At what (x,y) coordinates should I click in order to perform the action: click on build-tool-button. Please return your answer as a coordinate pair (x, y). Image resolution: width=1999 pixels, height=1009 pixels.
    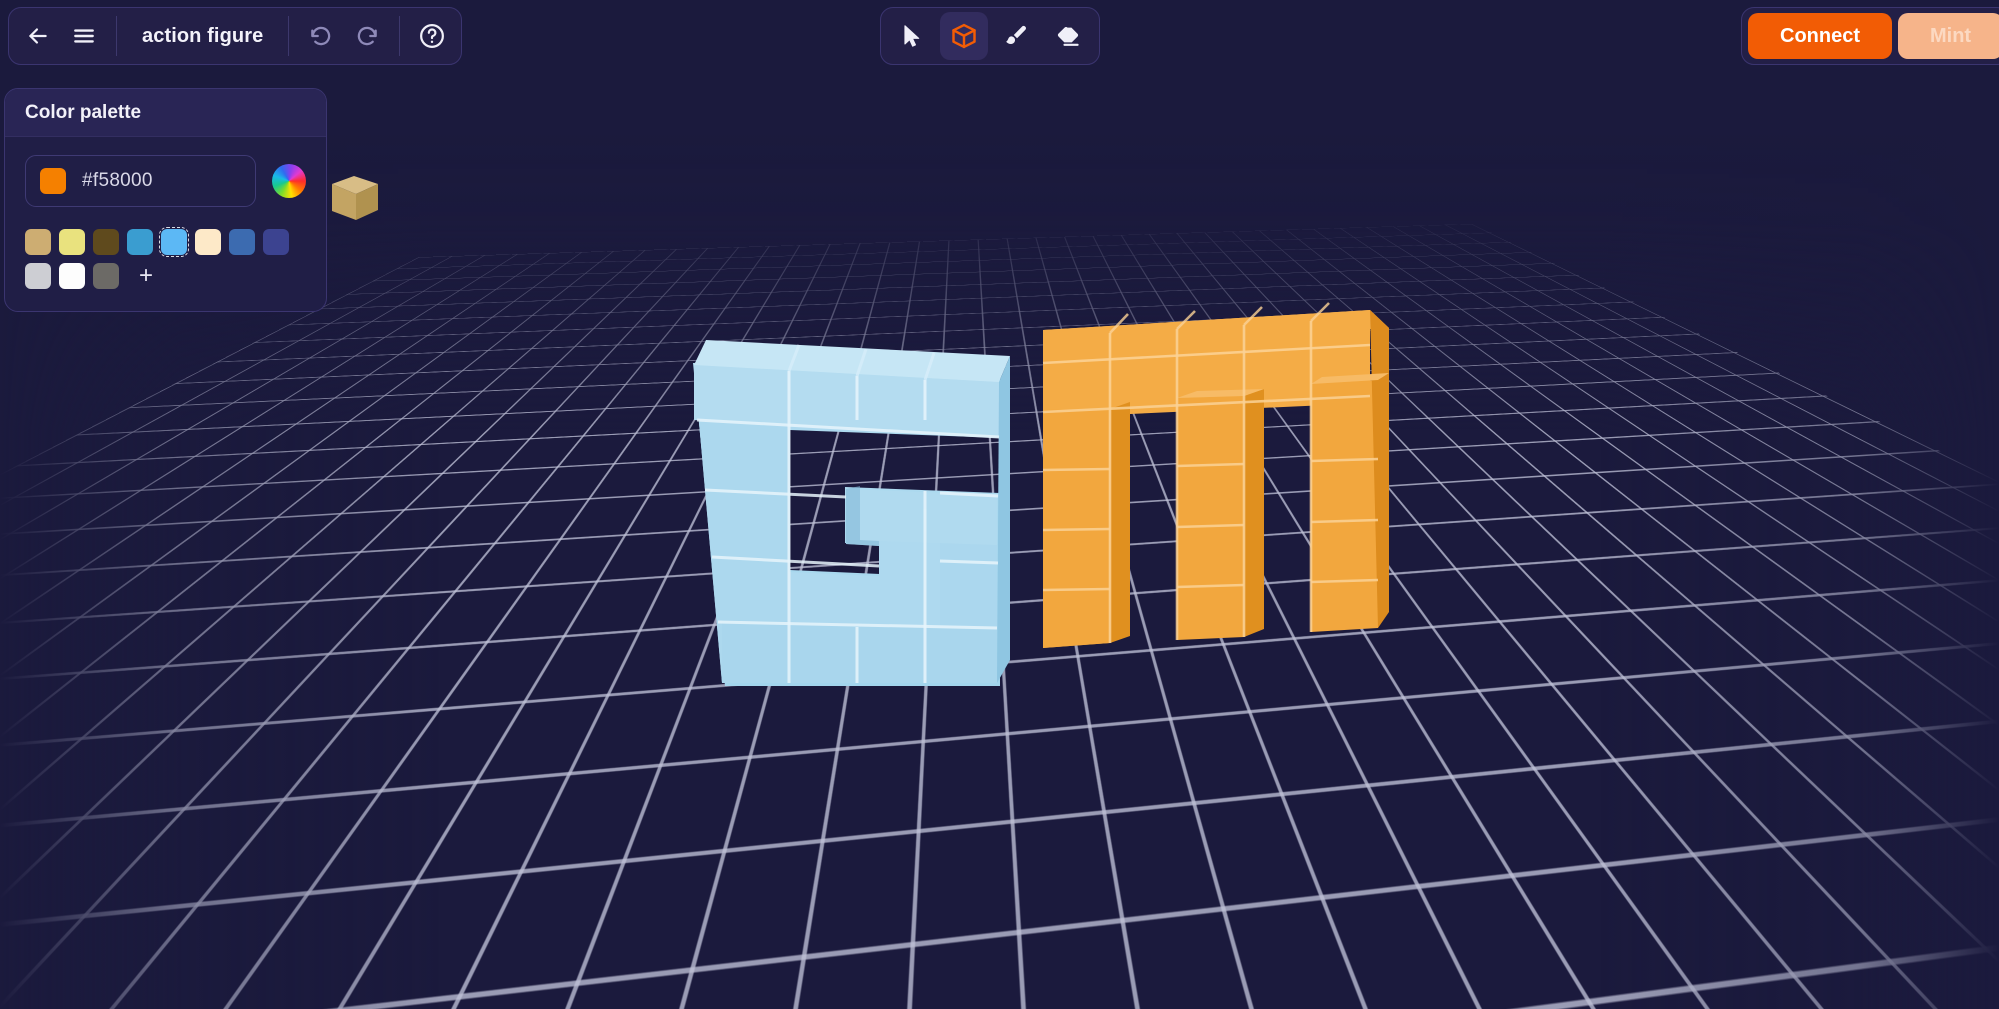
    Looking at the image, I should click on (964, 36).